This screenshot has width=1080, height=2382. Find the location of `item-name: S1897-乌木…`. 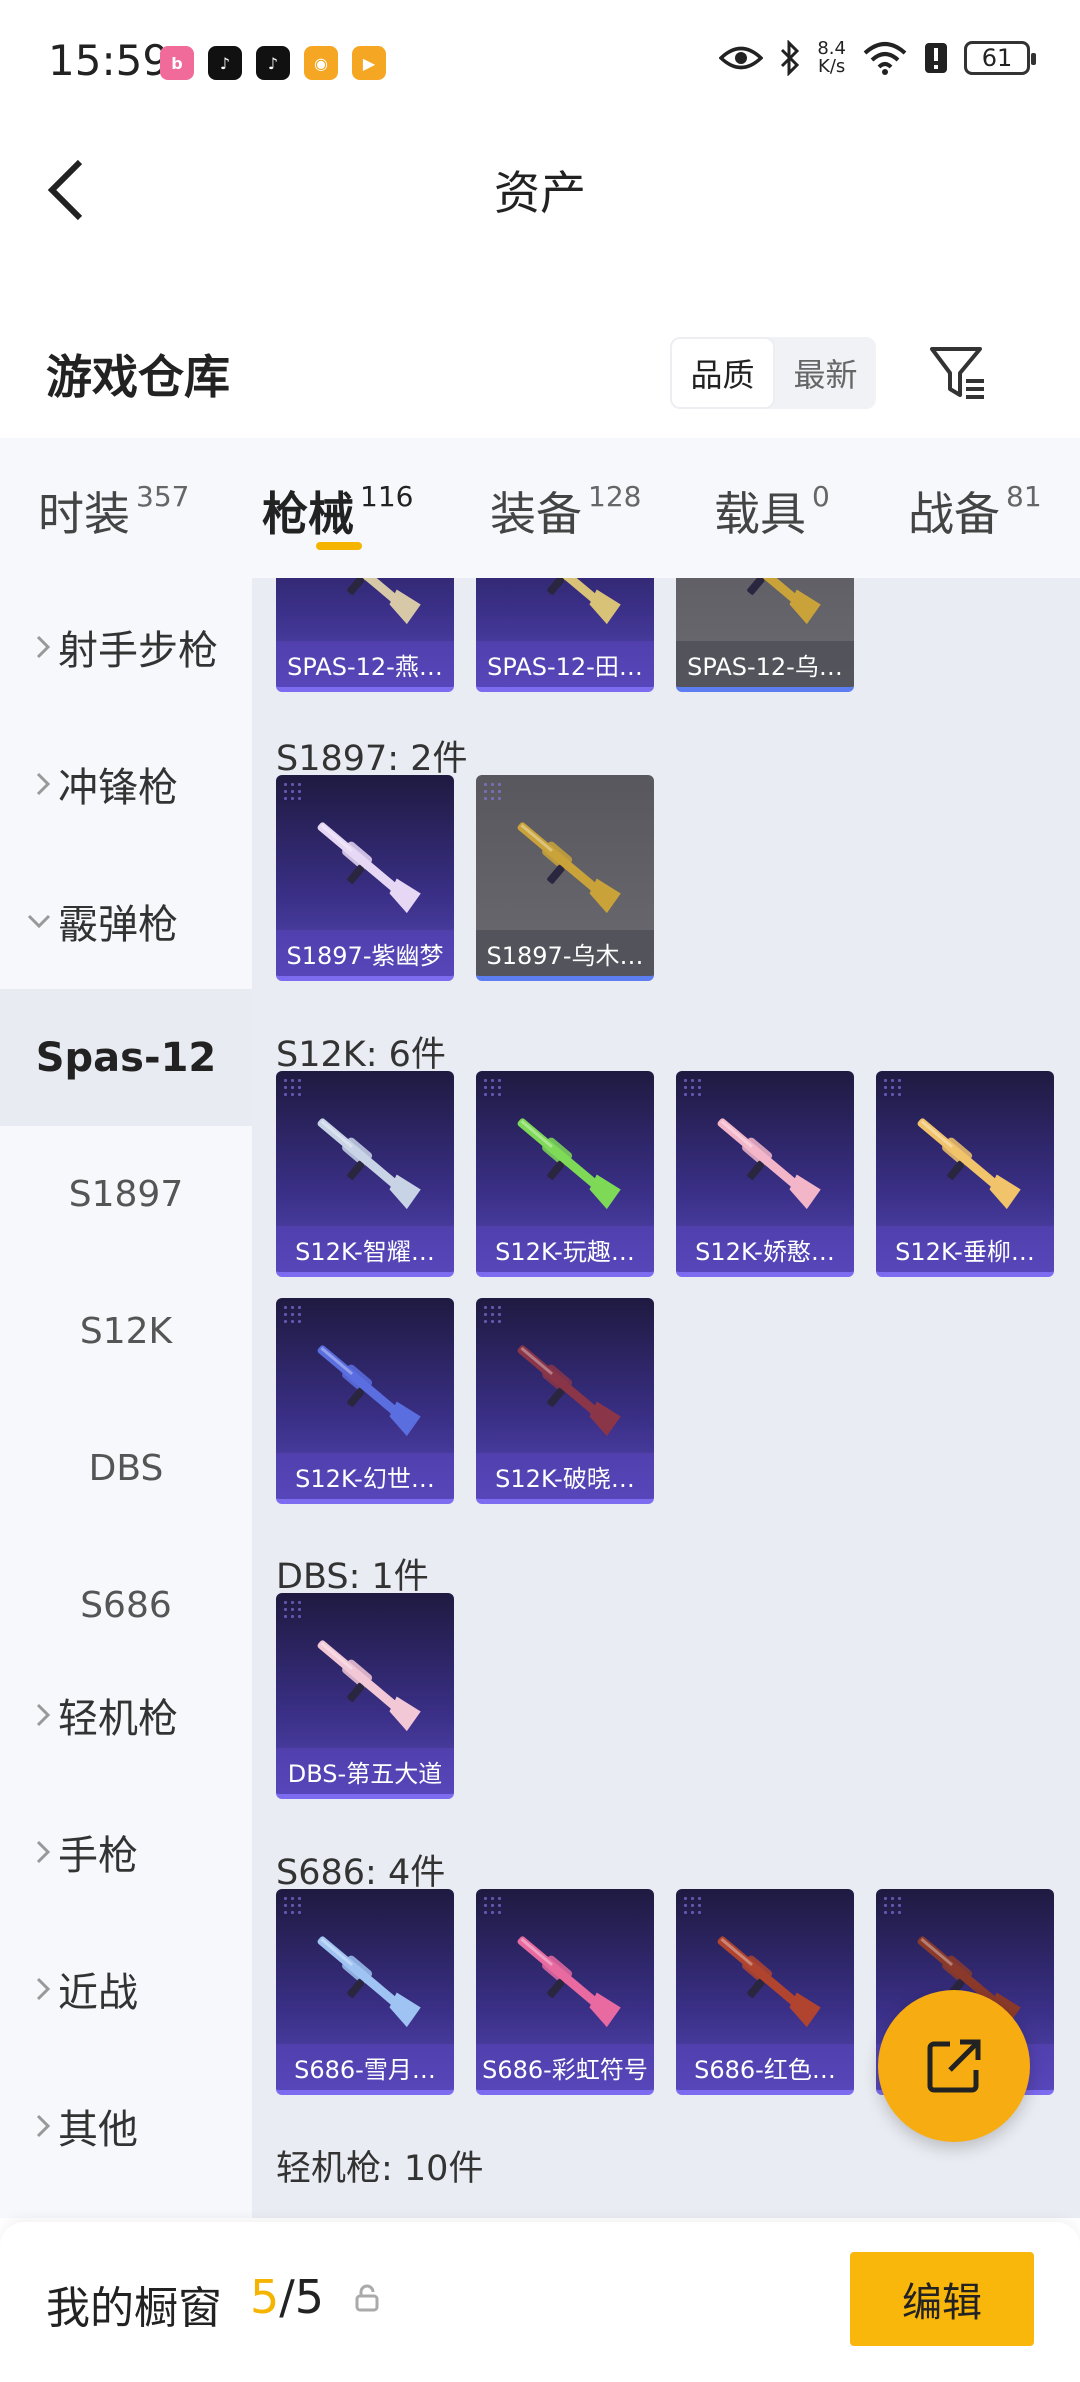

item-name: S1897-乌木… is located at coordinates (565, 953).